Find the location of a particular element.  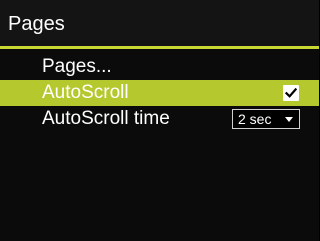

page-title: Pages is located at coordinates (36, 24).